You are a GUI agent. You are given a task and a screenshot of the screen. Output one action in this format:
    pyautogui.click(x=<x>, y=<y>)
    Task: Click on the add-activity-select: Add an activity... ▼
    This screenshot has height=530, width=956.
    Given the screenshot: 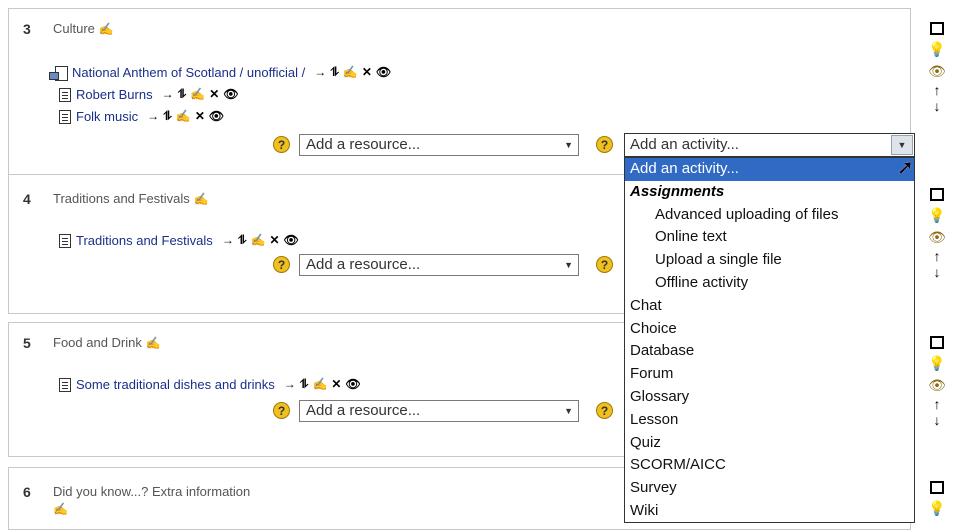 What is the action you would take?
    pyautogui.click(x=769, y=145)
    